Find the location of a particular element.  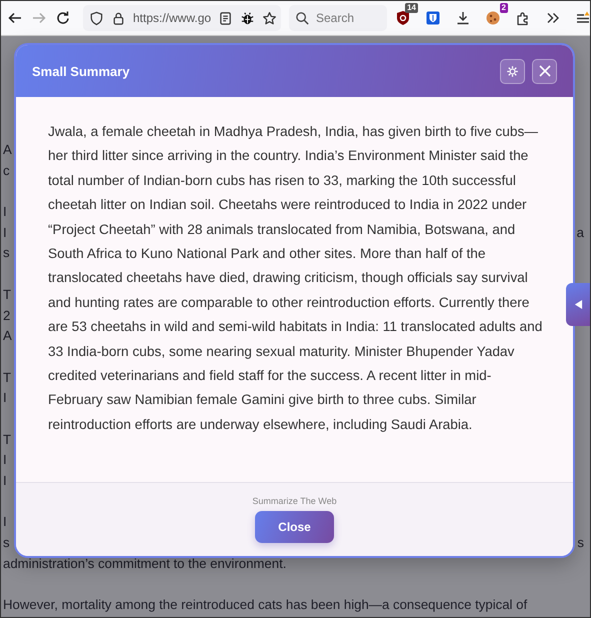

cookie-icon is located at coordinates (493, 18).